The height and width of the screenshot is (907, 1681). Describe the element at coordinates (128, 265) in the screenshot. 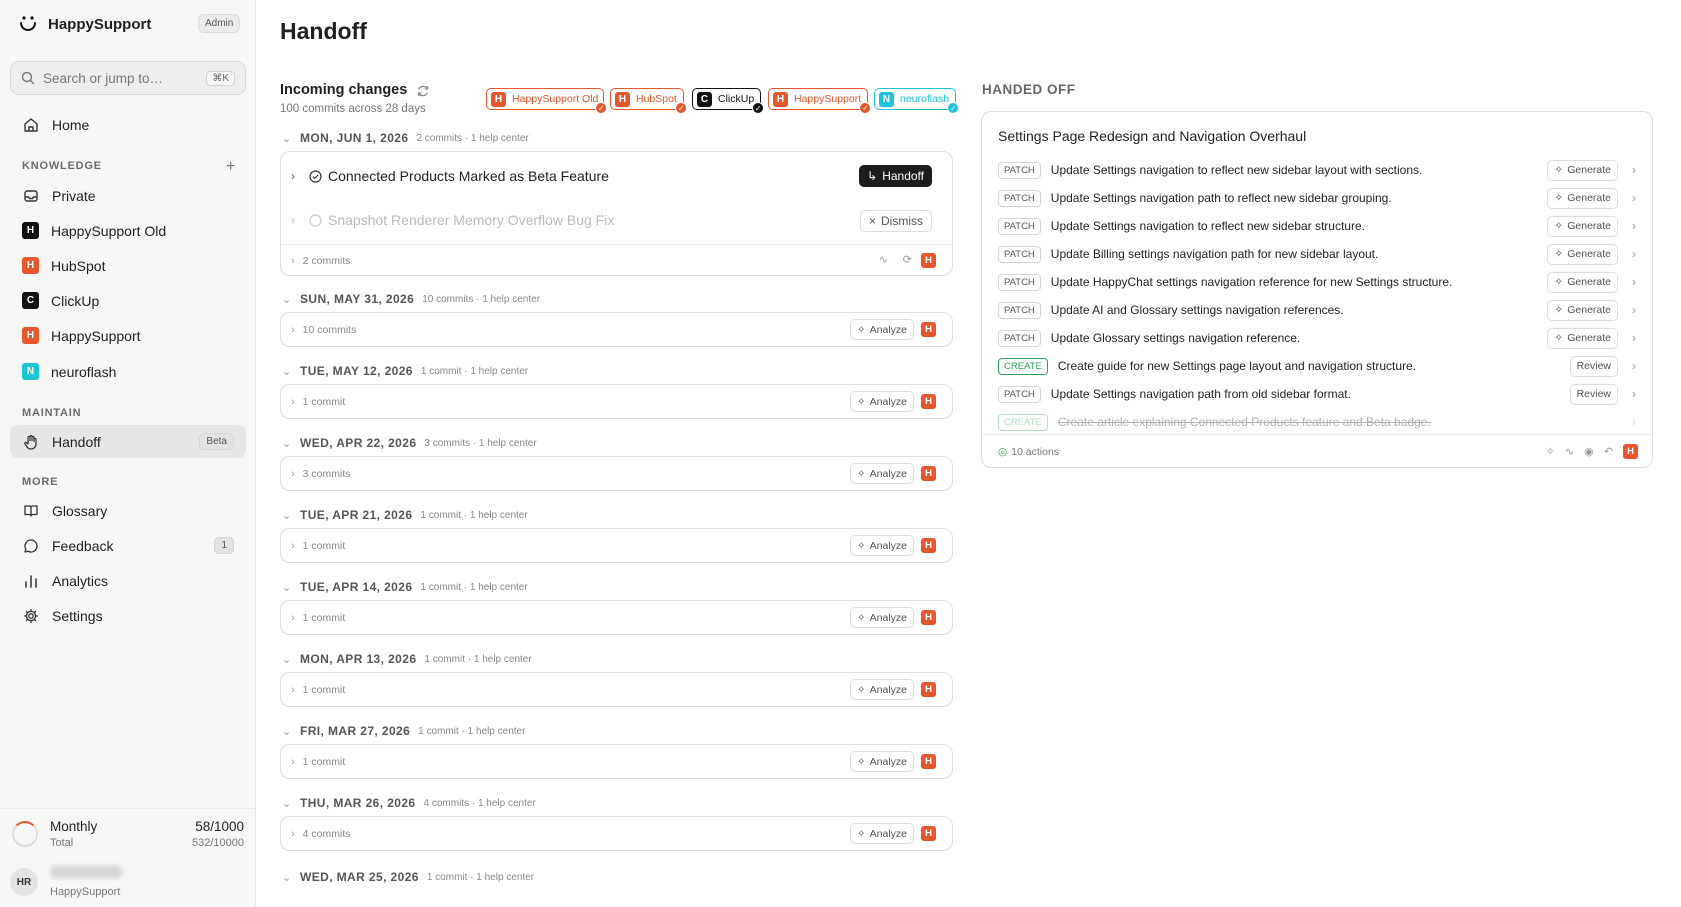

I see `sidebar-item-hubspot: H HubSpot` at that location.